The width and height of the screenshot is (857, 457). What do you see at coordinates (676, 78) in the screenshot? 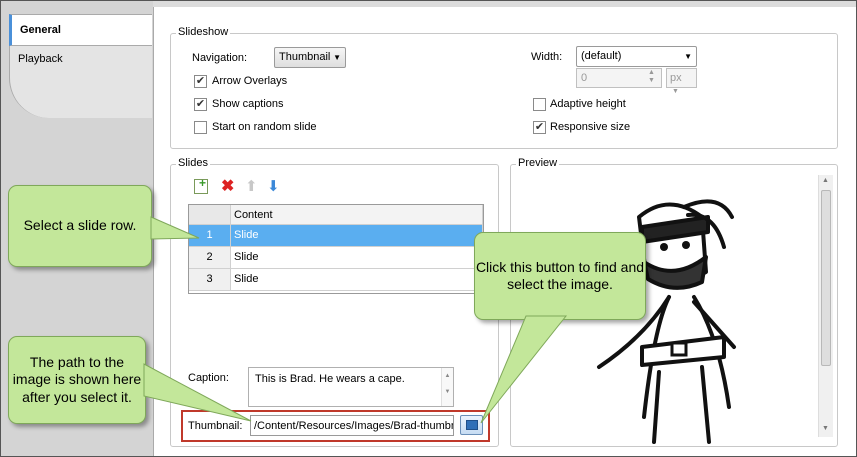
I see `width-unit-value: px` at bounding box center [676, 78].